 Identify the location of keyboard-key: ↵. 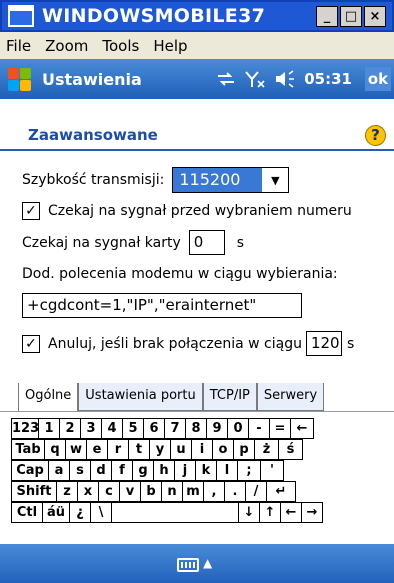
(281, 491).